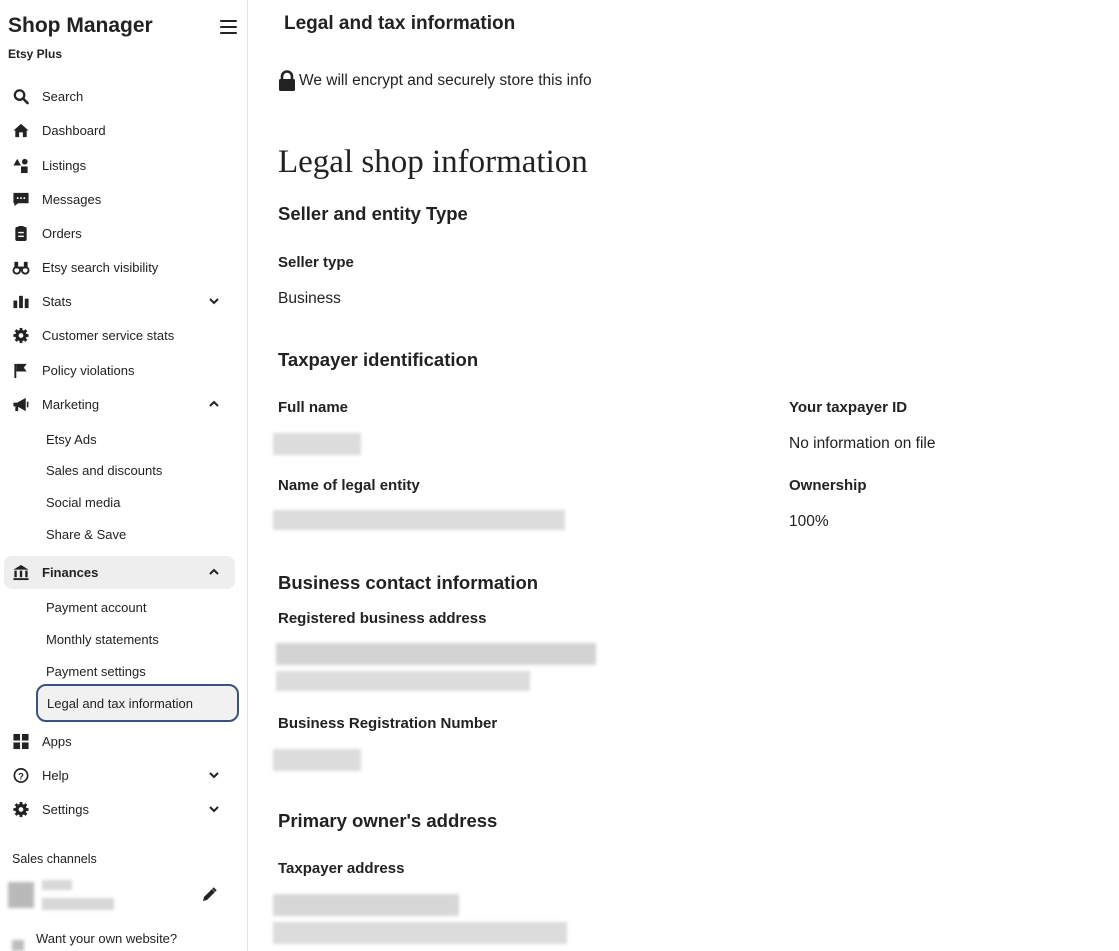  What do you see at coordinates (106, 938) in the screenshot?
I see `want-website-link: Want your own website?` at bounding box center [106, 938].